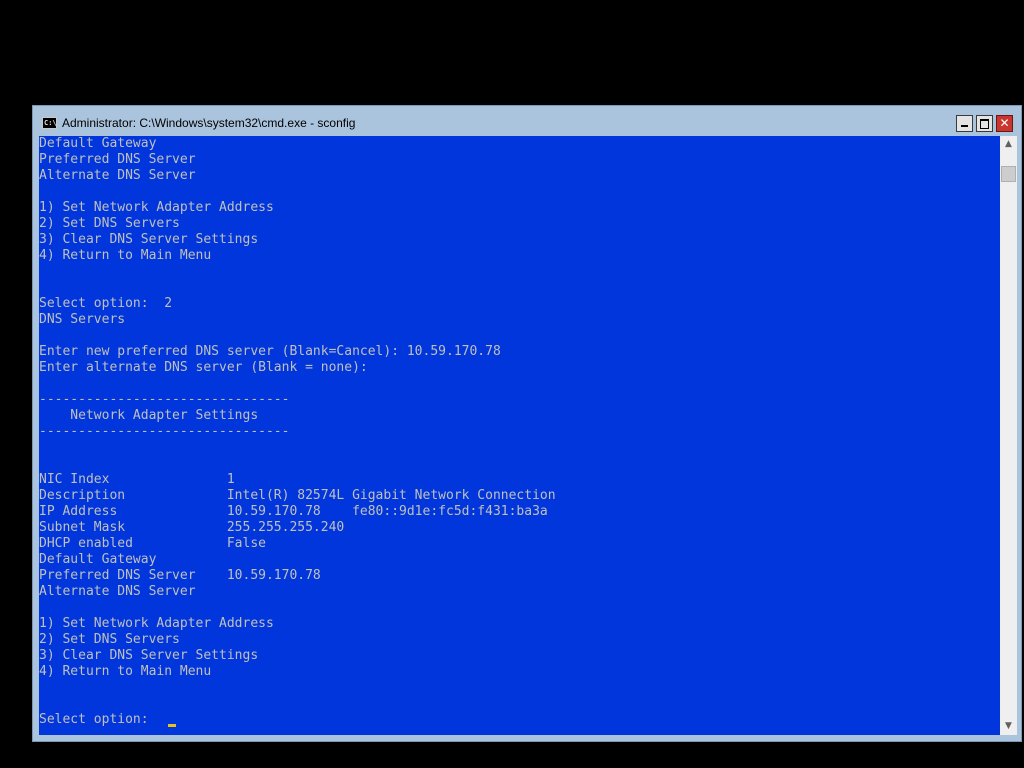 This screenshot has width=1024, height=768. What do you see at coordinates (152, 543) in the screenshot?
I see `console-line: DHCP enabled False` at bounding box center [152, 543].